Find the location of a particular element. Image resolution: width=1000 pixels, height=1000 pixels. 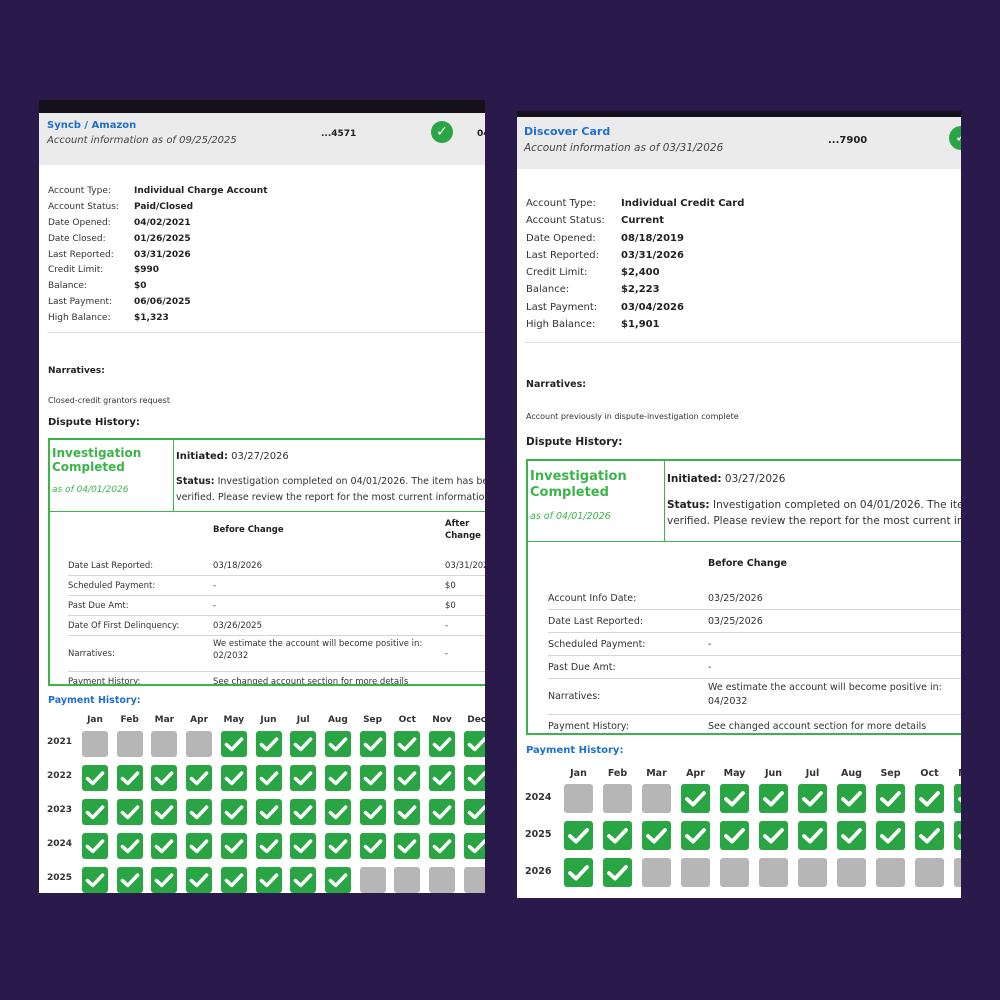

month-header-jul: Jul is located at coordinates (812, 773).